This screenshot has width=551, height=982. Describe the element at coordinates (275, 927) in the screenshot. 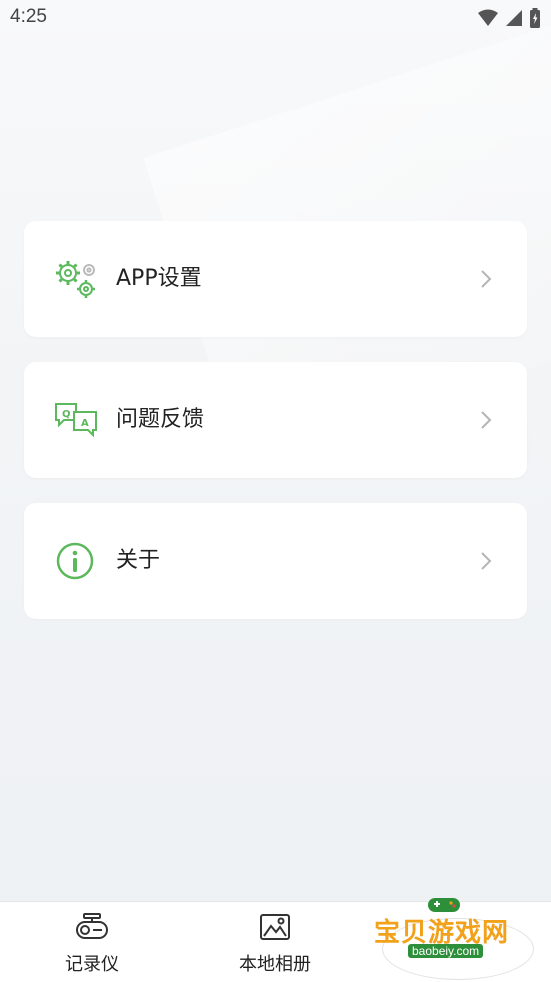

I see `album-icon` at that location.